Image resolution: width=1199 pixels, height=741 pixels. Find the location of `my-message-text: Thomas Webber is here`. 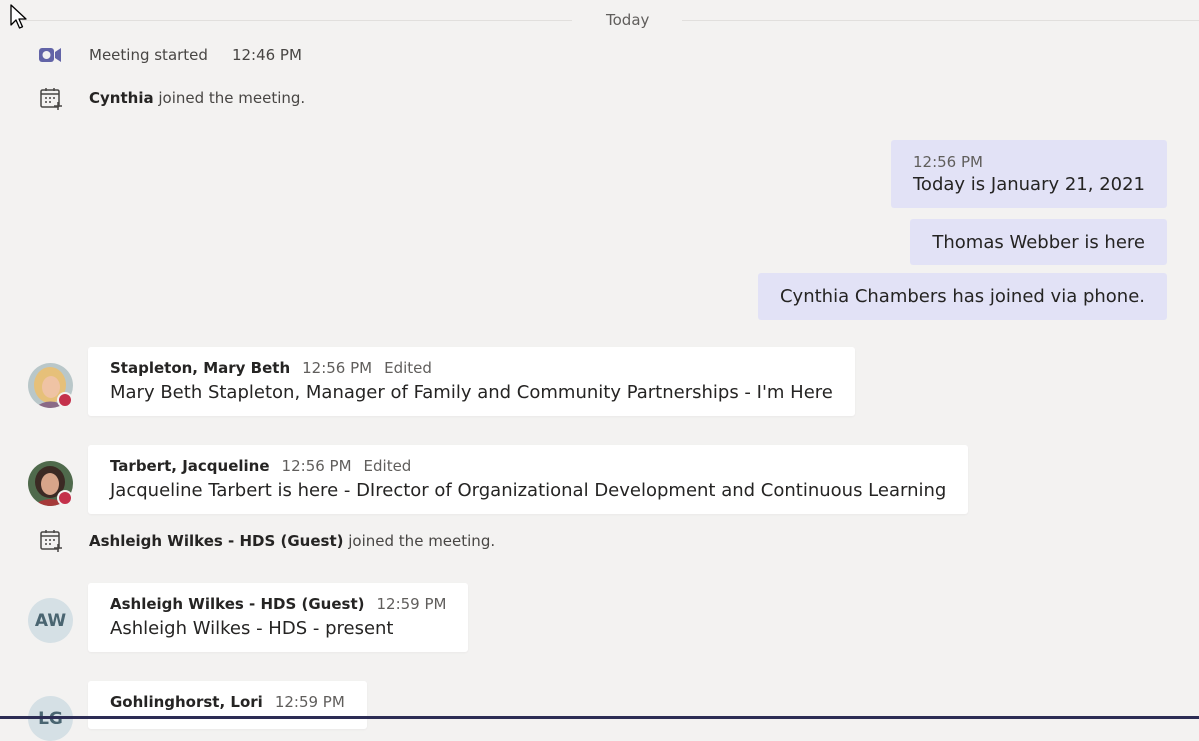

my-message-text: Thomas Webber is here is located at coordinates (1038, 242).